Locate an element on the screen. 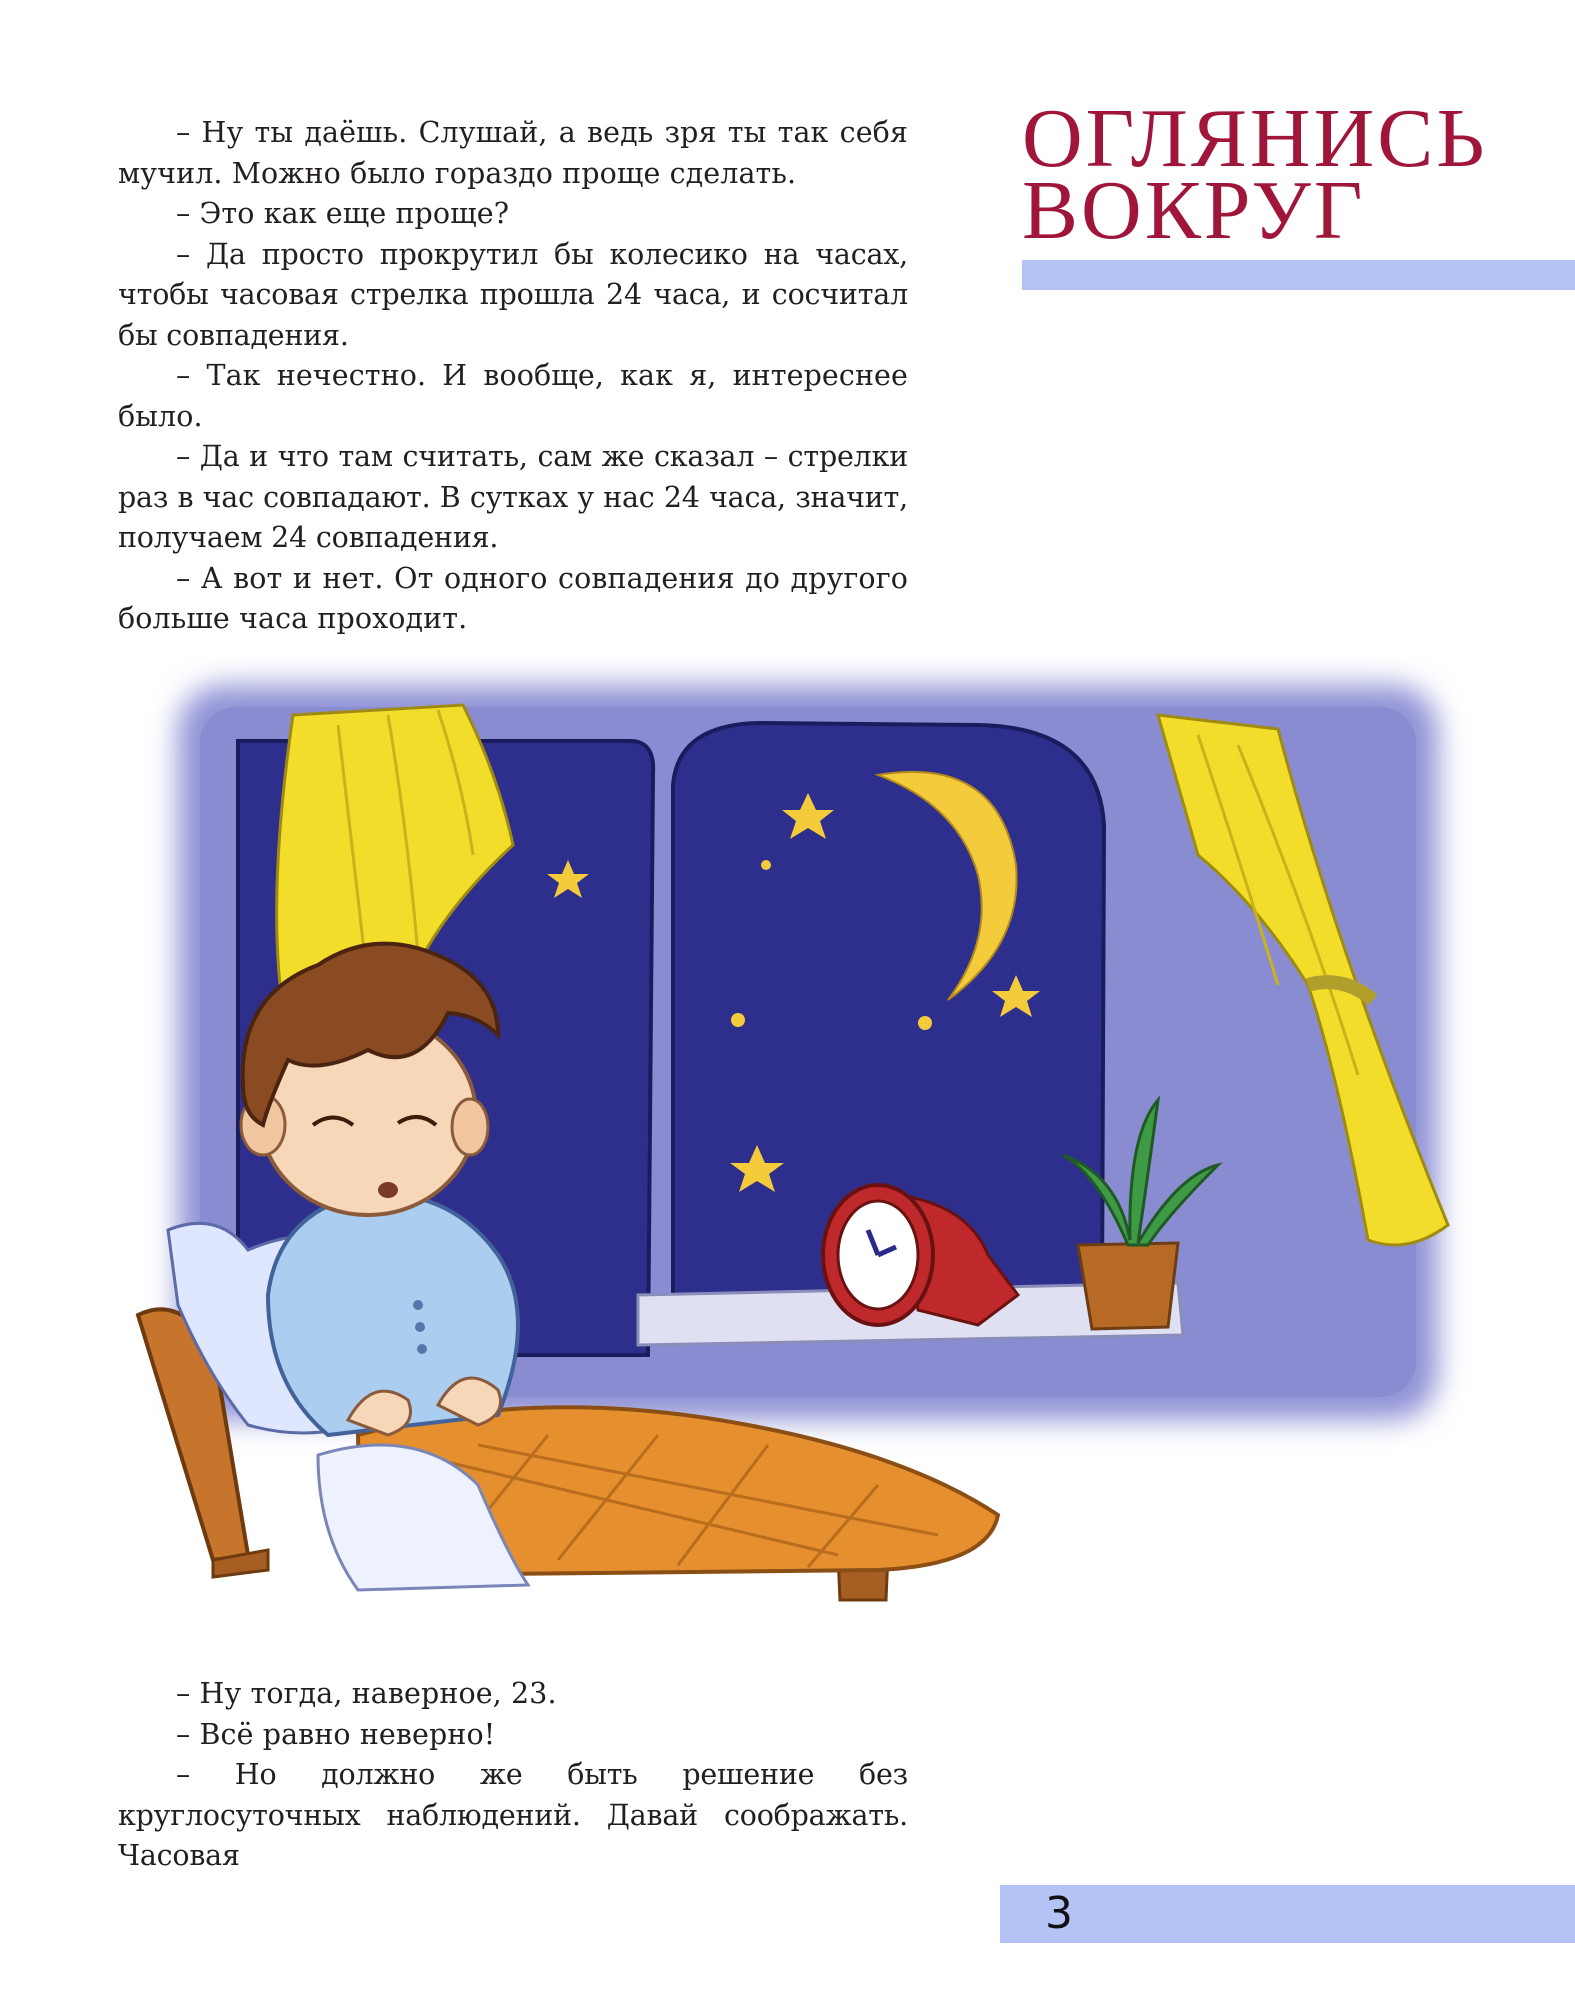 This screenshot has width=1575, height=2008. title-accent-bar is located at coordinates (1298, 275).